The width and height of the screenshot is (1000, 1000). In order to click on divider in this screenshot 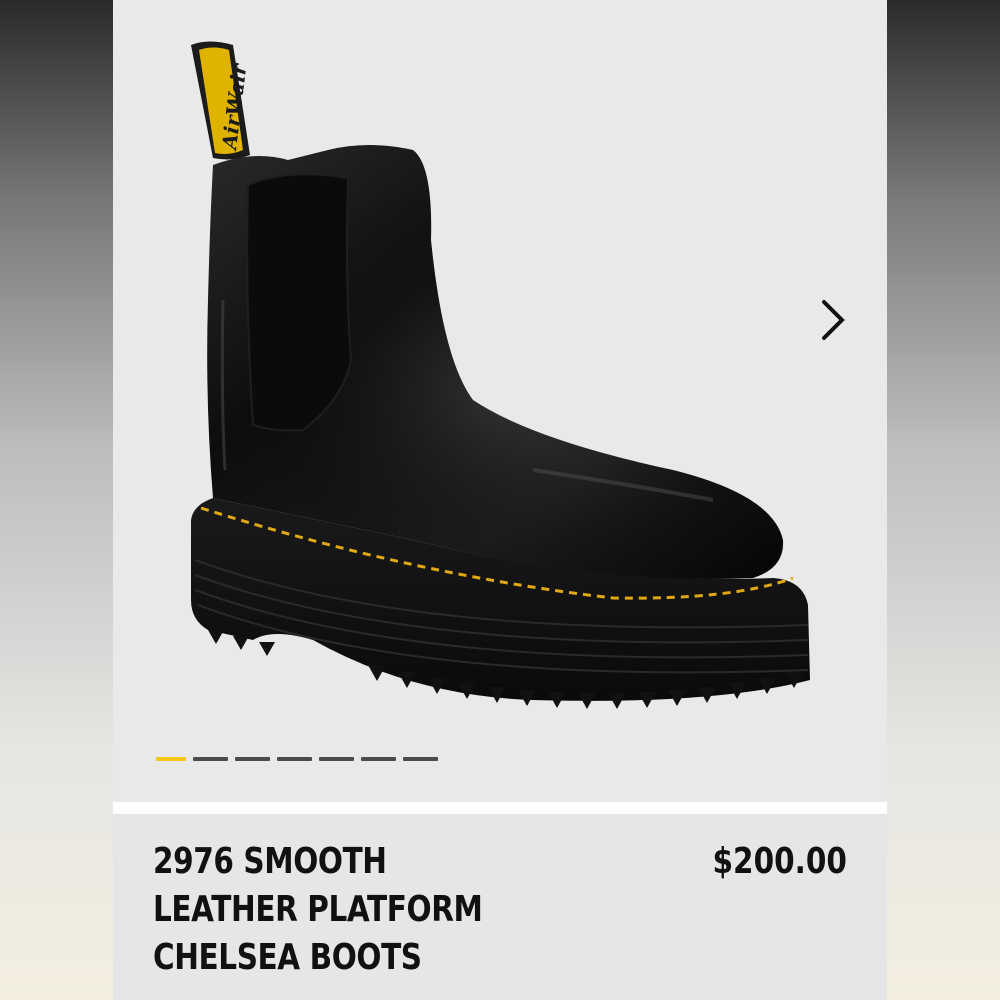, I will do `click(500, 808)`.